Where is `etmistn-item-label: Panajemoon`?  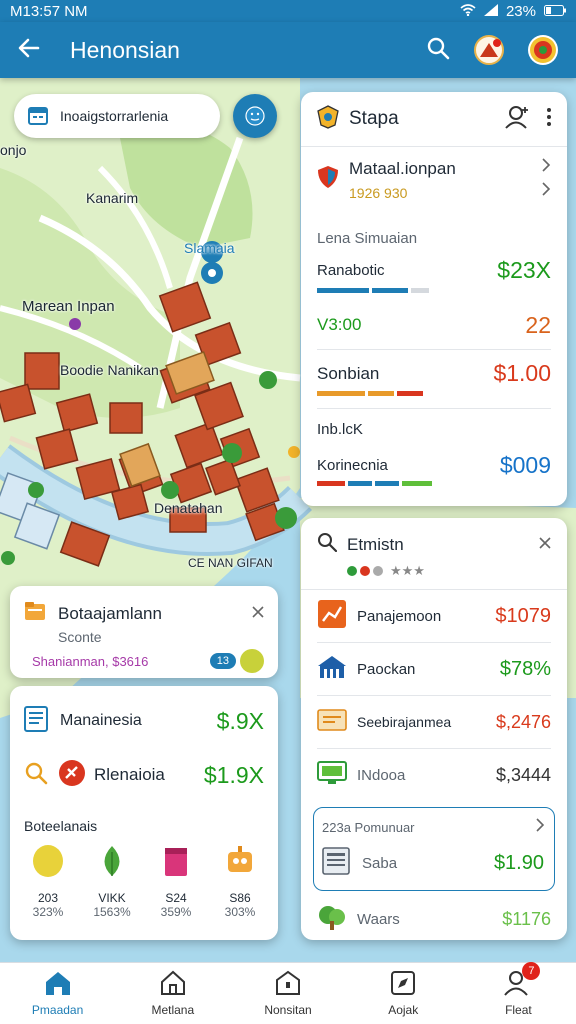 etmistn-item-label: Panajemoon is located at coordinates (399, 616).